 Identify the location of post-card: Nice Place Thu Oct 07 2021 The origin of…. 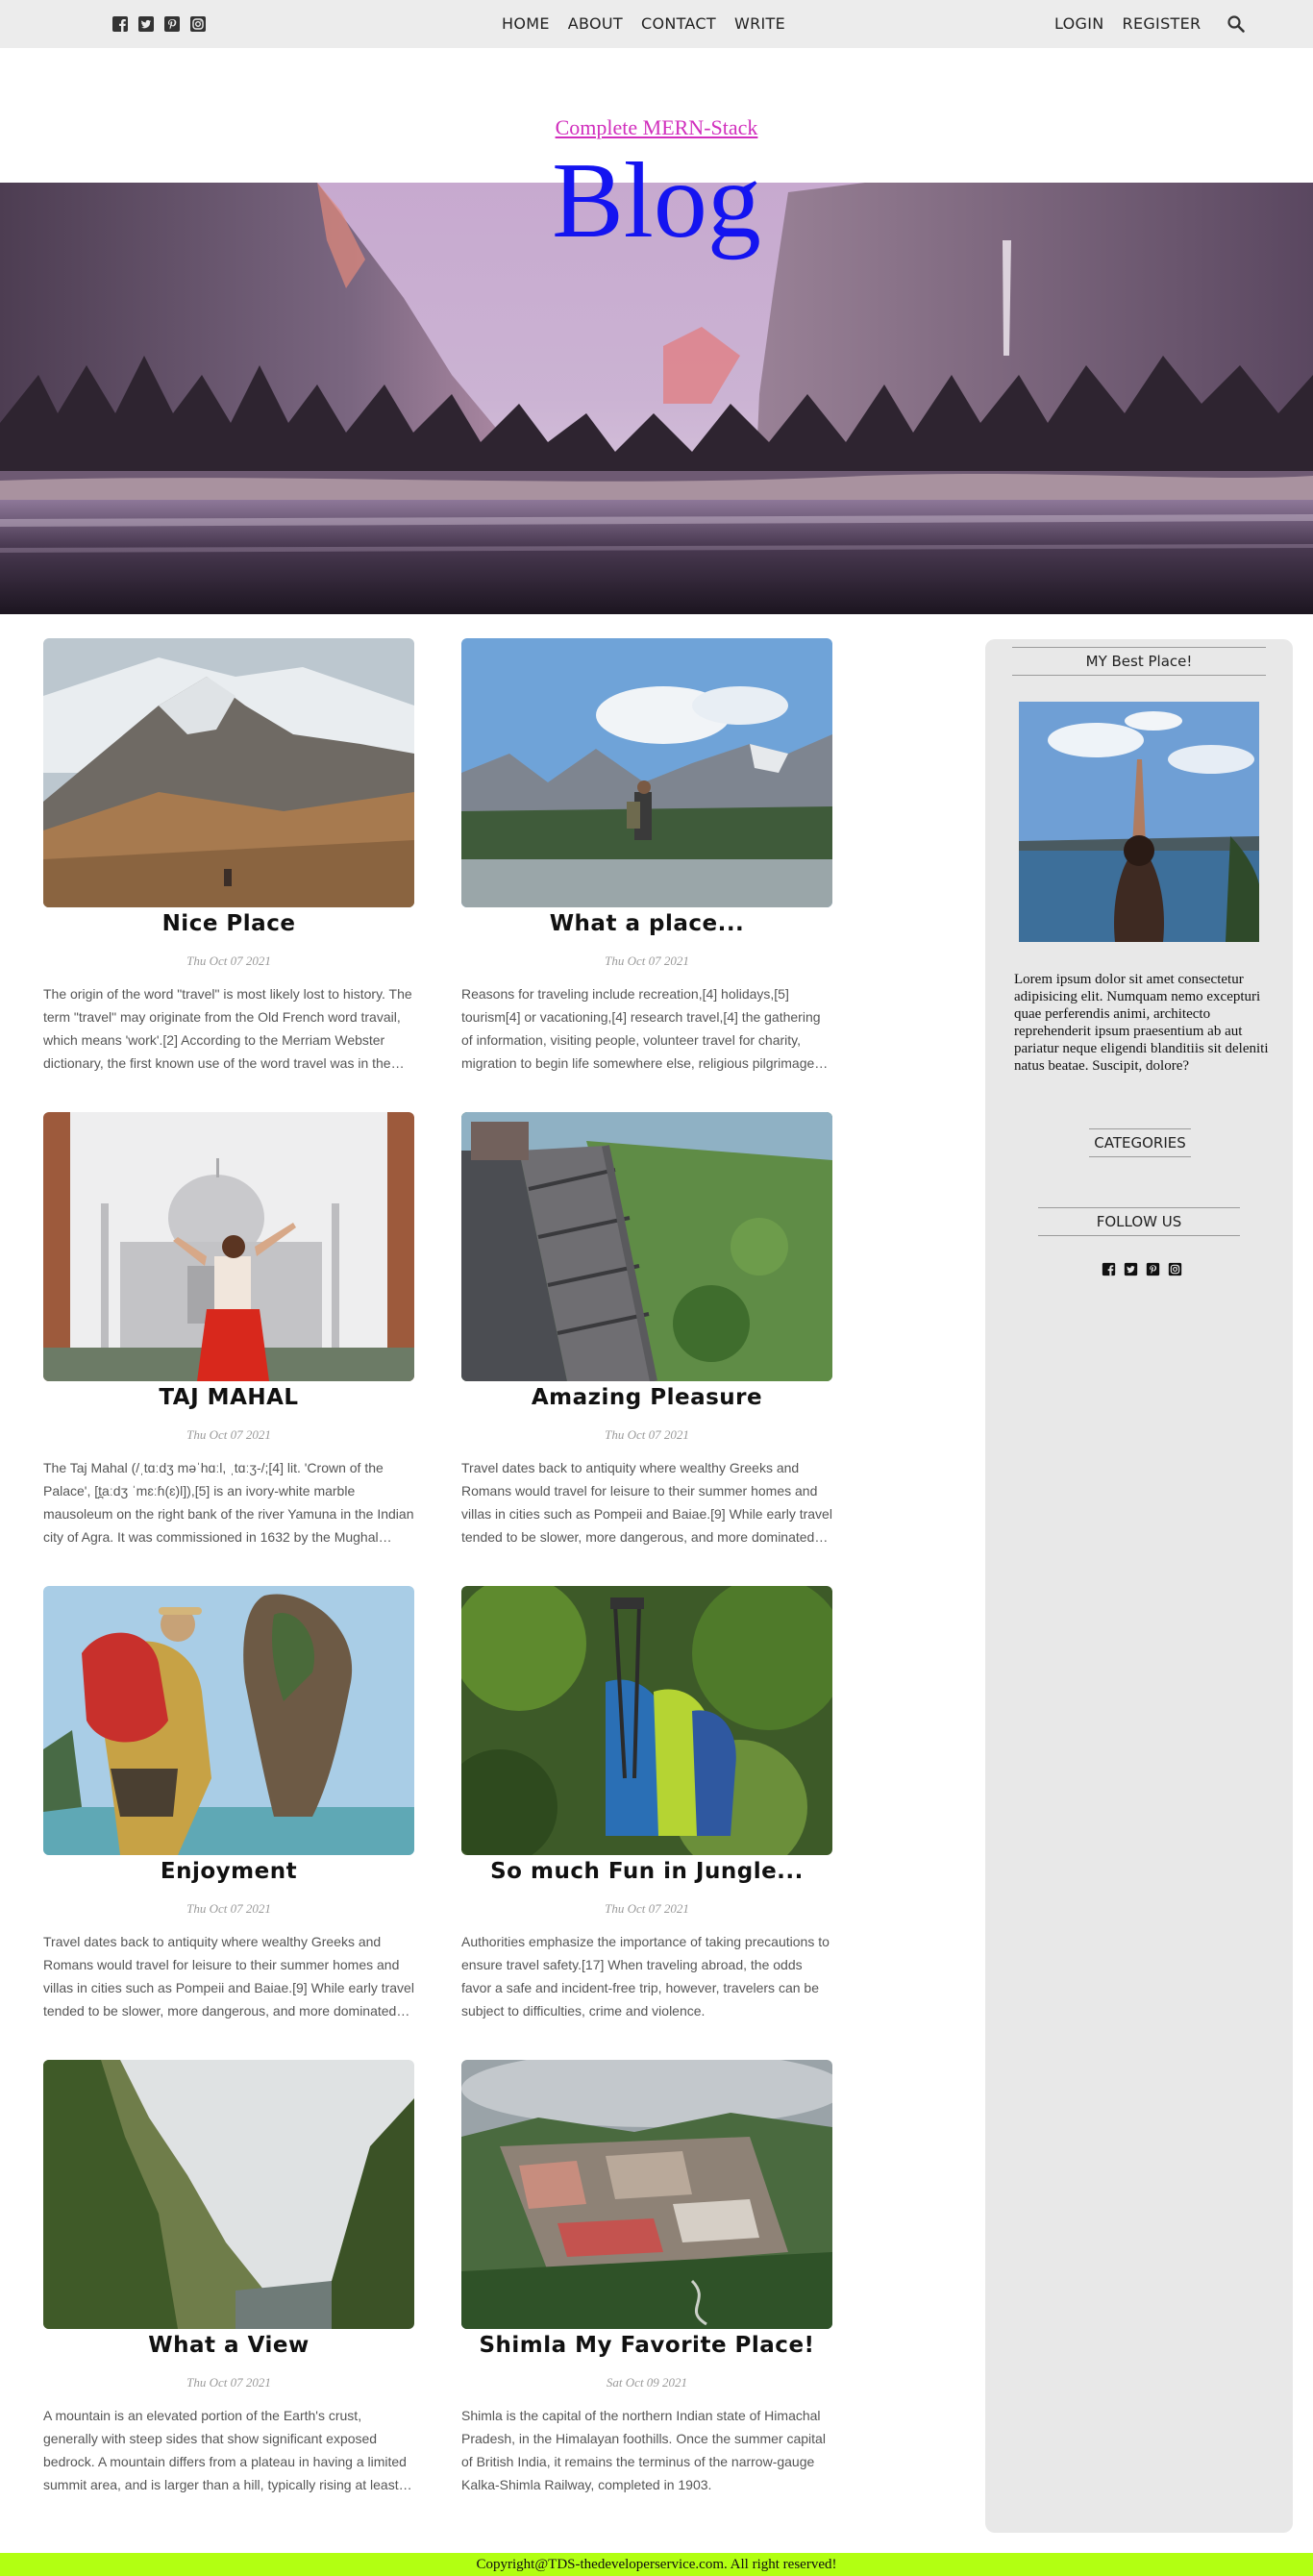
(228, 856).